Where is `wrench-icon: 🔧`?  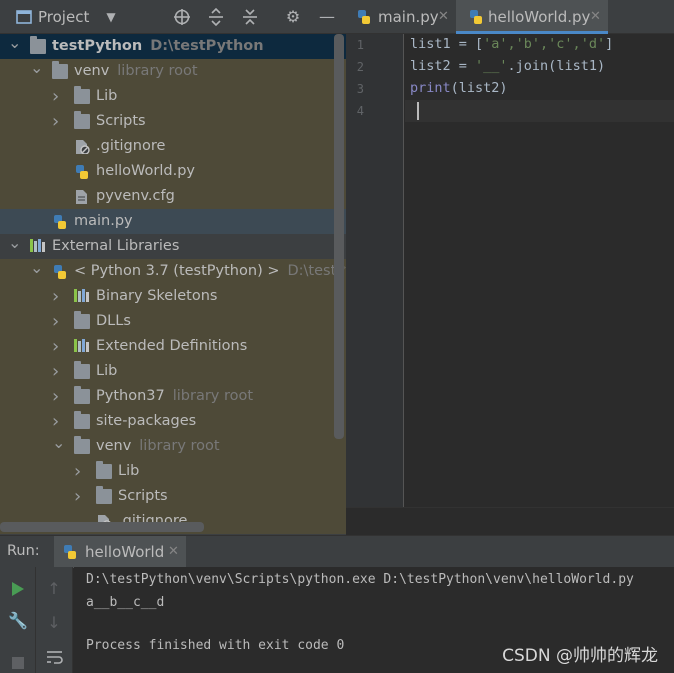
wrench-icon: 🔧 is located at coordinates (18, 620).